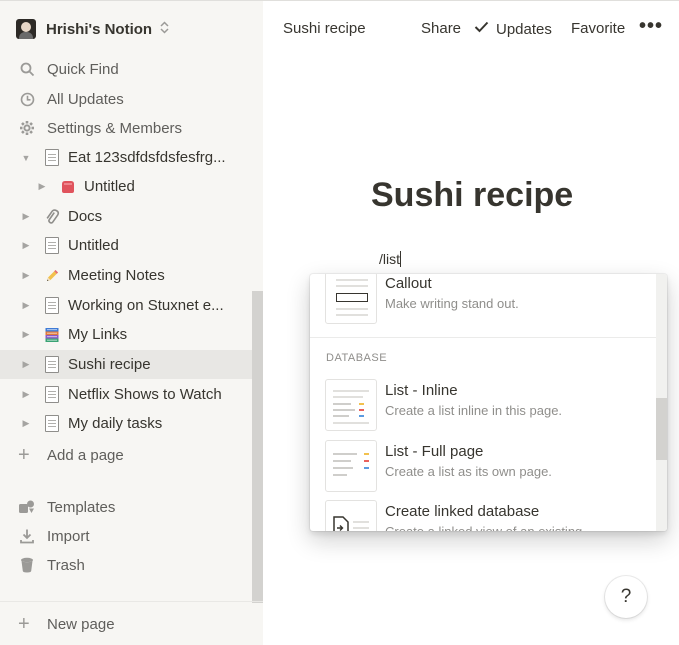  What do you see at coordinates (651, 26) in the screenshot?
I see `more-options-icon: •••` at bounding box center [651, 26].